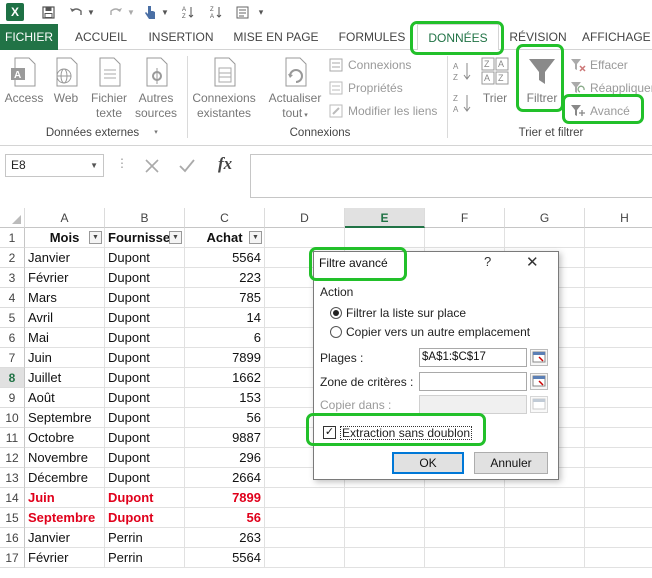 Image resolution: width=652 pixels, height=578 pixels. I want to click on row-header: 8, so click(12, 378).